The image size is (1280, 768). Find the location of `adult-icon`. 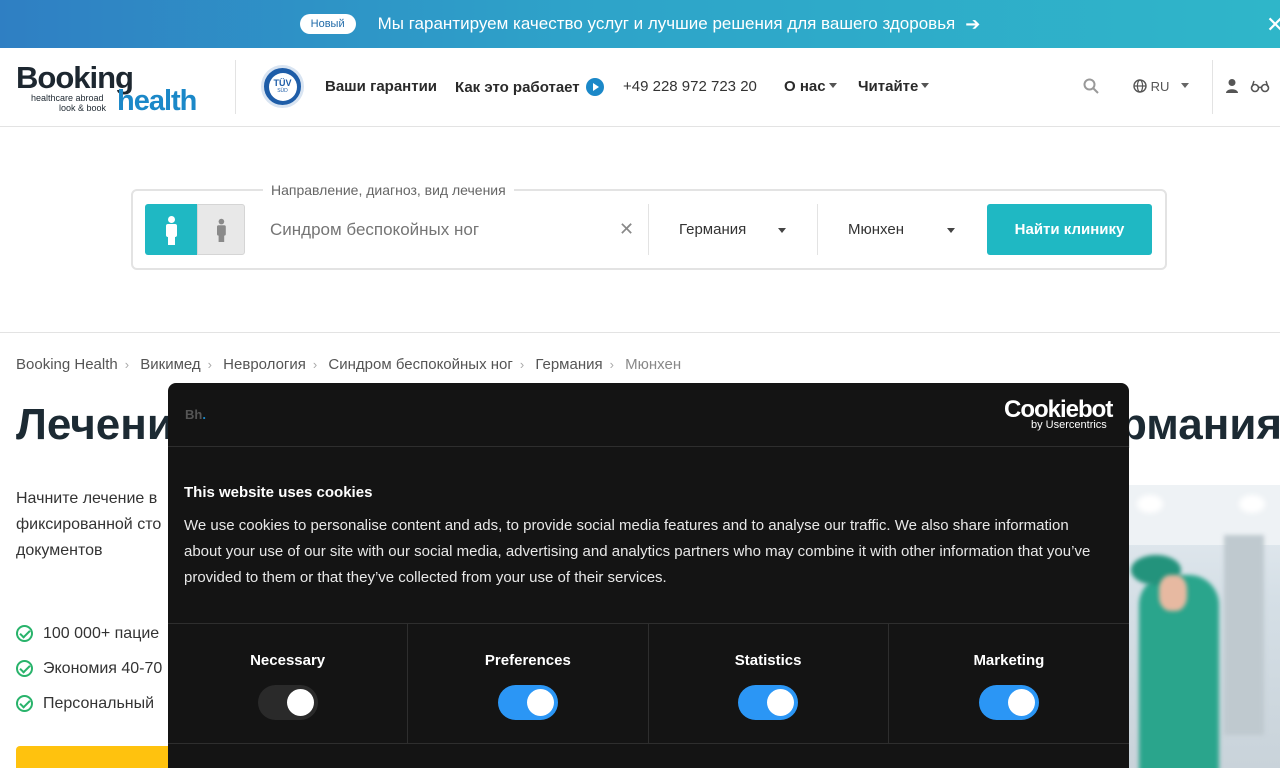

adult-icon is located at coordinates (171, 230).